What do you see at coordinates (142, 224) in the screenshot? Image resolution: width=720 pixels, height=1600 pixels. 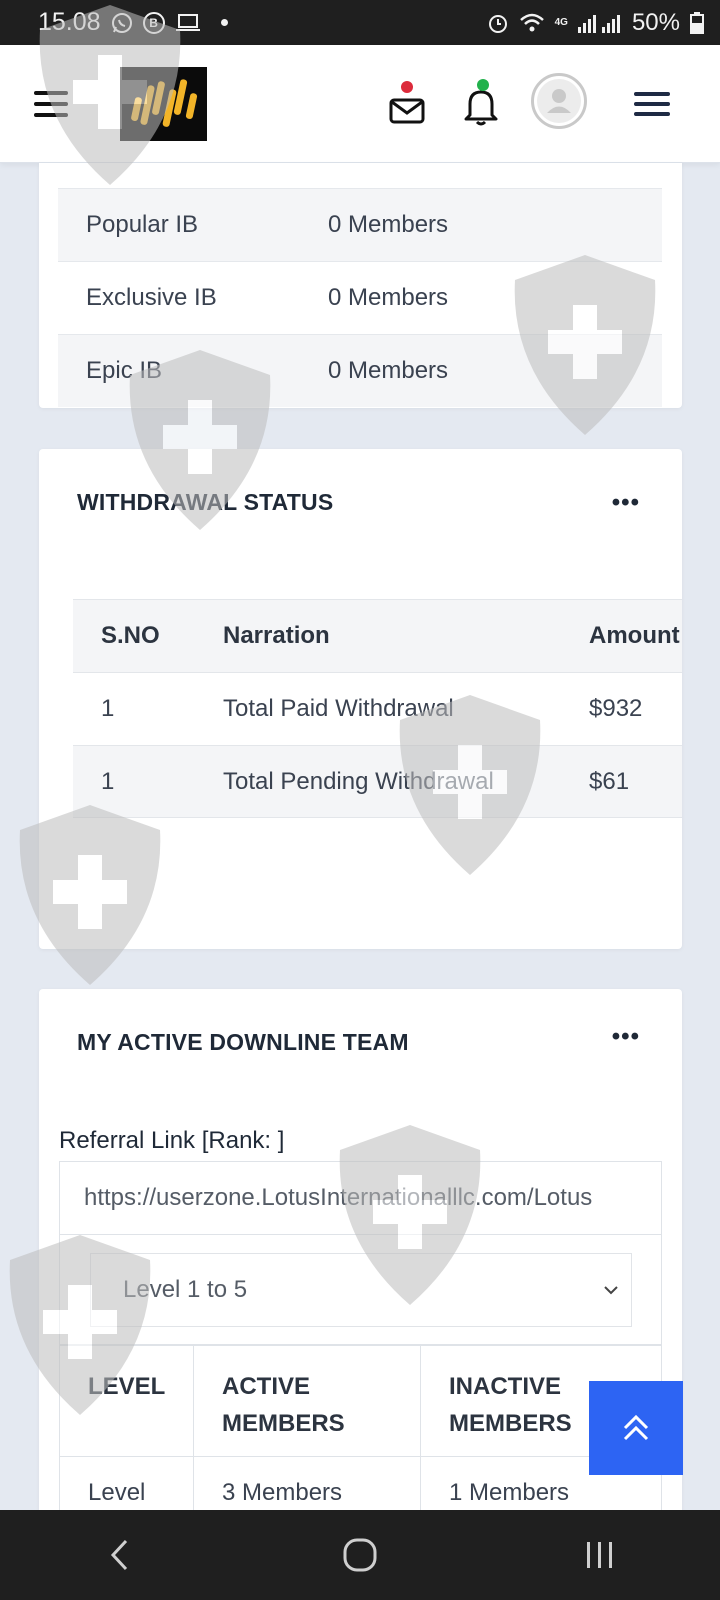 I see `ib-name: Popular IB` at bounding box center [142, 224].